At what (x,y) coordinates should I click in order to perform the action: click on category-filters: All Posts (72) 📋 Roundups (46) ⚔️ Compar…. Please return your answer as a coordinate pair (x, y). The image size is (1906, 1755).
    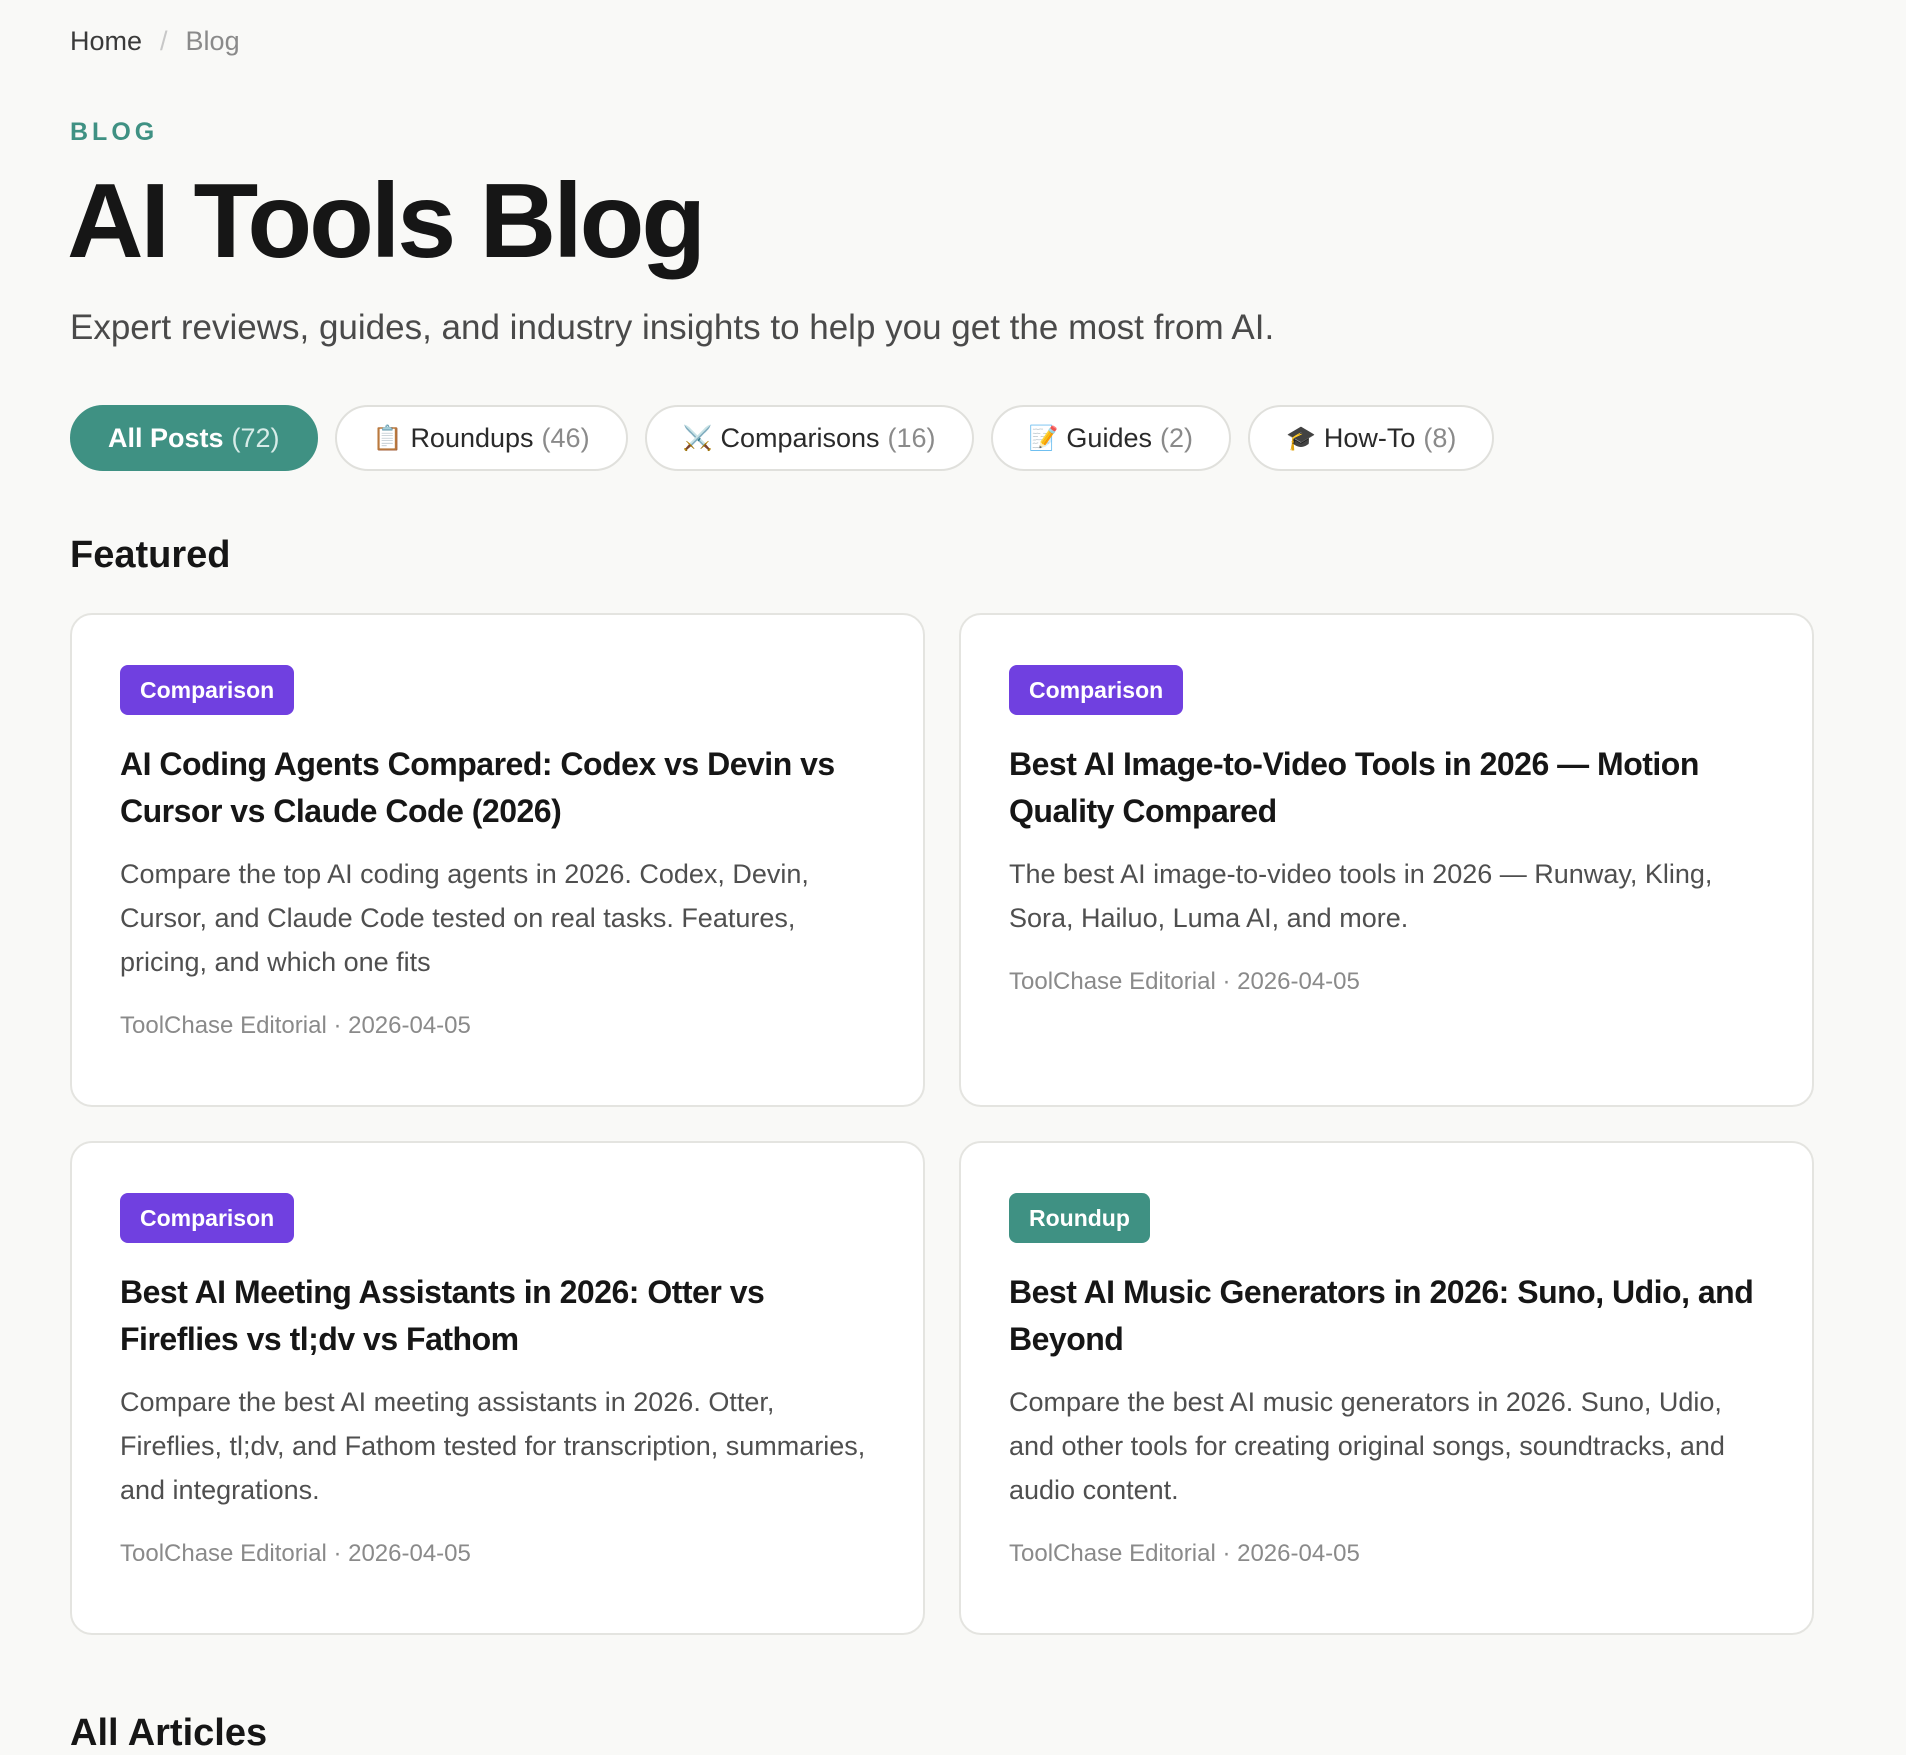
    Looking at the image, I should click on (782, 438).